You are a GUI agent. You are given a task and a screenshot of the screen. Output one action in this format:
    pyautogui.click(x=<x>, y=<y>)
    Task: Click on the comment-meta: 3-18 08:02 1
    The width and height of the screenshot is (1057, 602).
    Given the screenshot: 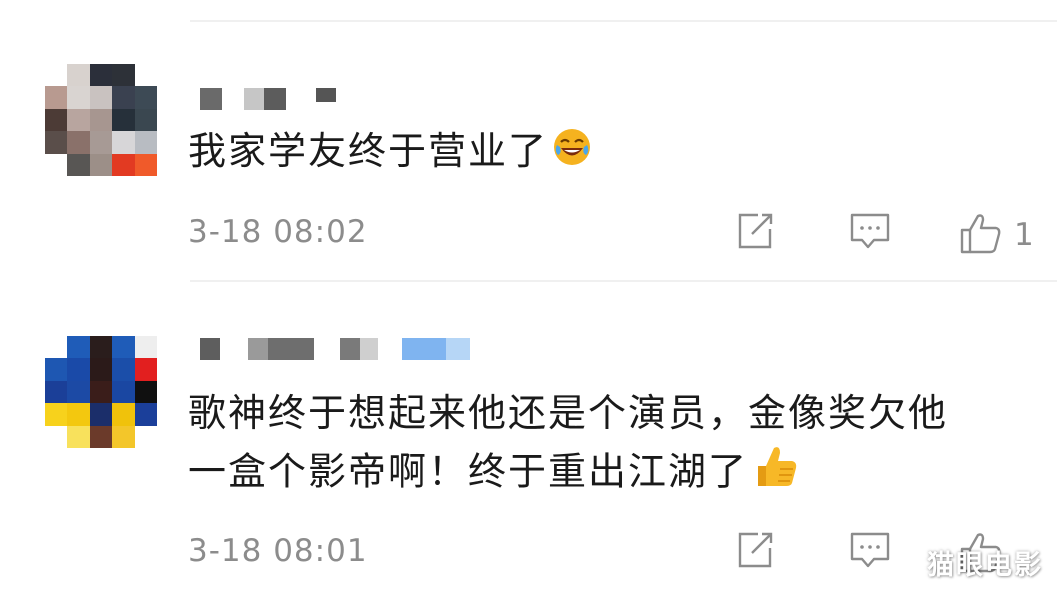 What is the action you would take?
    pyautogui.click(x=618, y=233)
    